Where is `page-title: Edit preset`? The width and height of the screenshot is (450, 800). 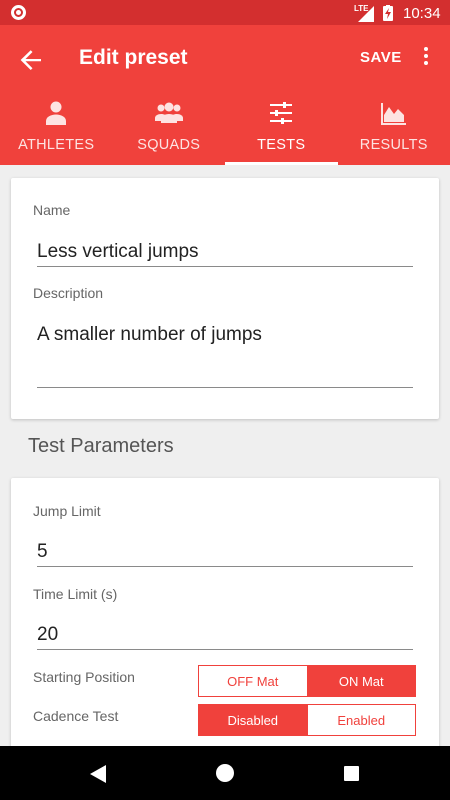
page-title: Edit preset is located at coordinates (133, 57).